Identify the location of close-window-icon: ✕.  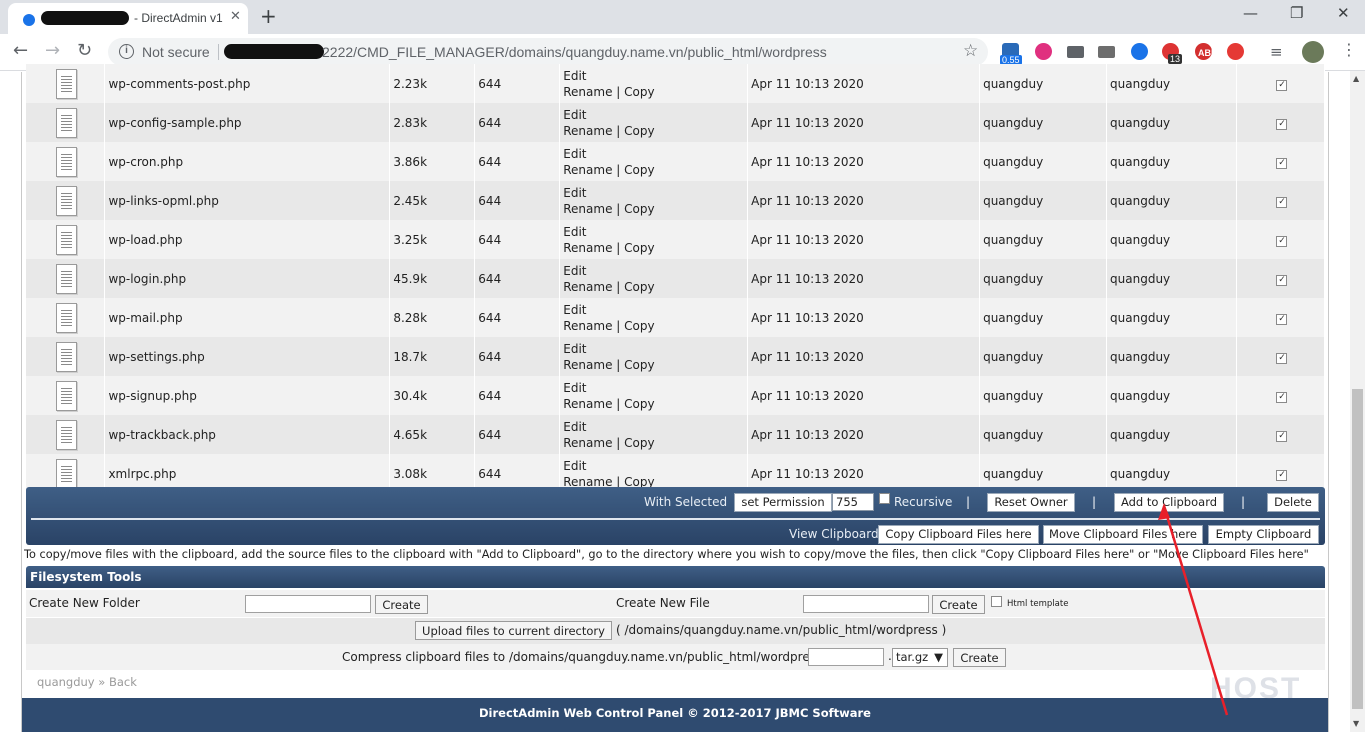
(1343, 13).